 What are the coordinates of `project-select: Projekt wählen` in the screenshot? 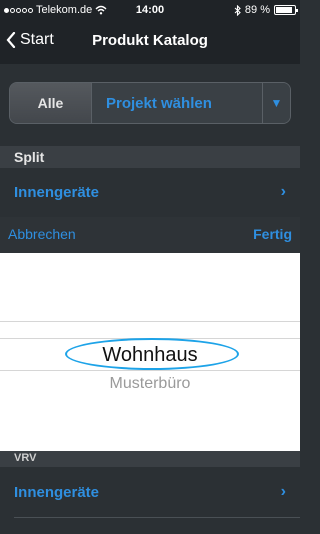 It's located at (177, 103).